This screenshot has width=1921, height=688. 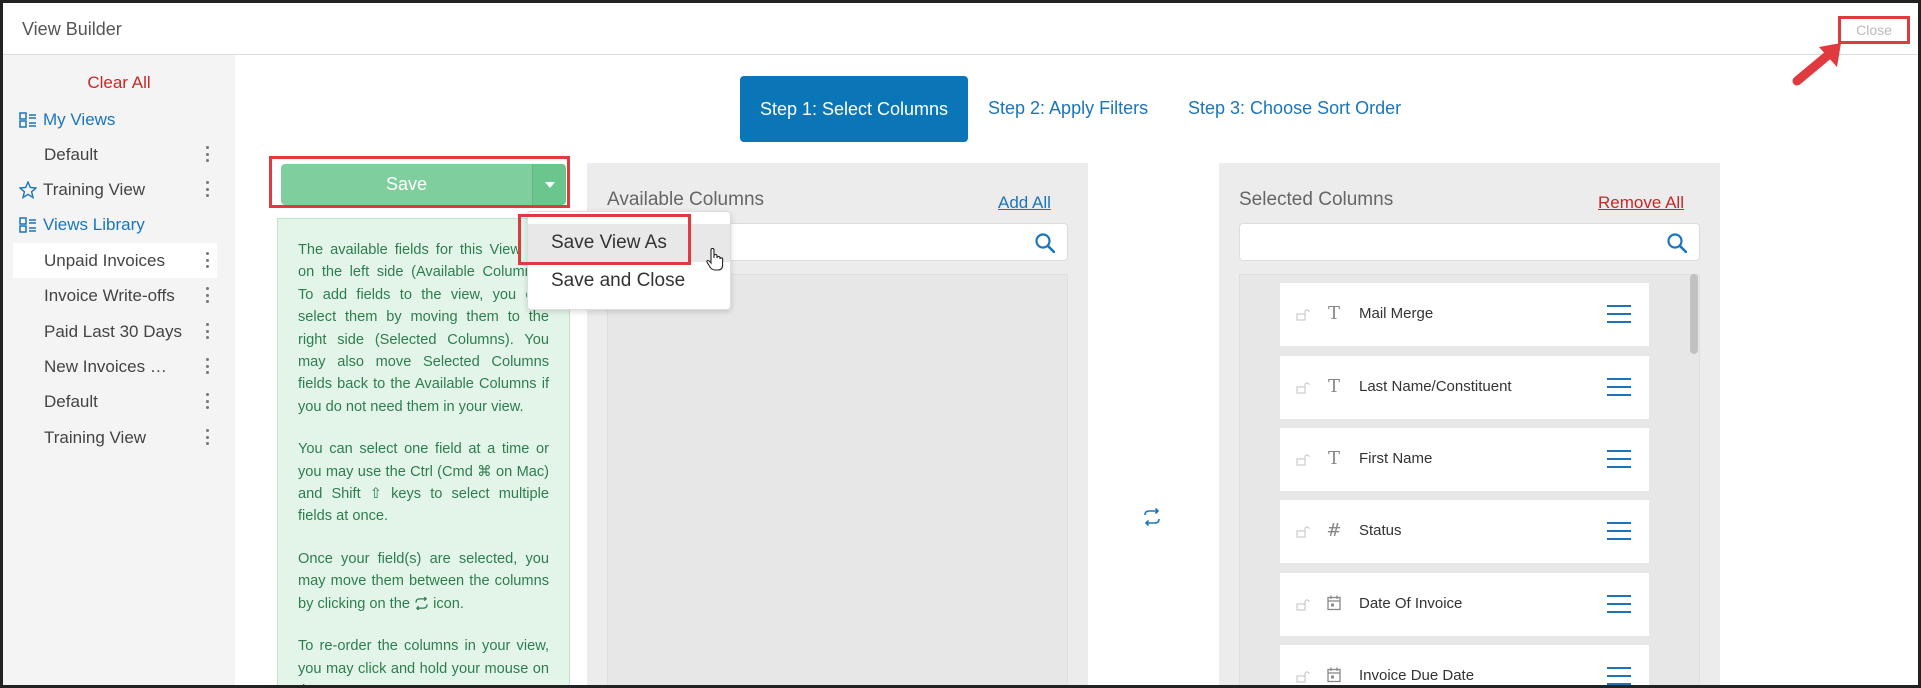 I want to click on hand-cursor-icon, so click(x=715, y=259).